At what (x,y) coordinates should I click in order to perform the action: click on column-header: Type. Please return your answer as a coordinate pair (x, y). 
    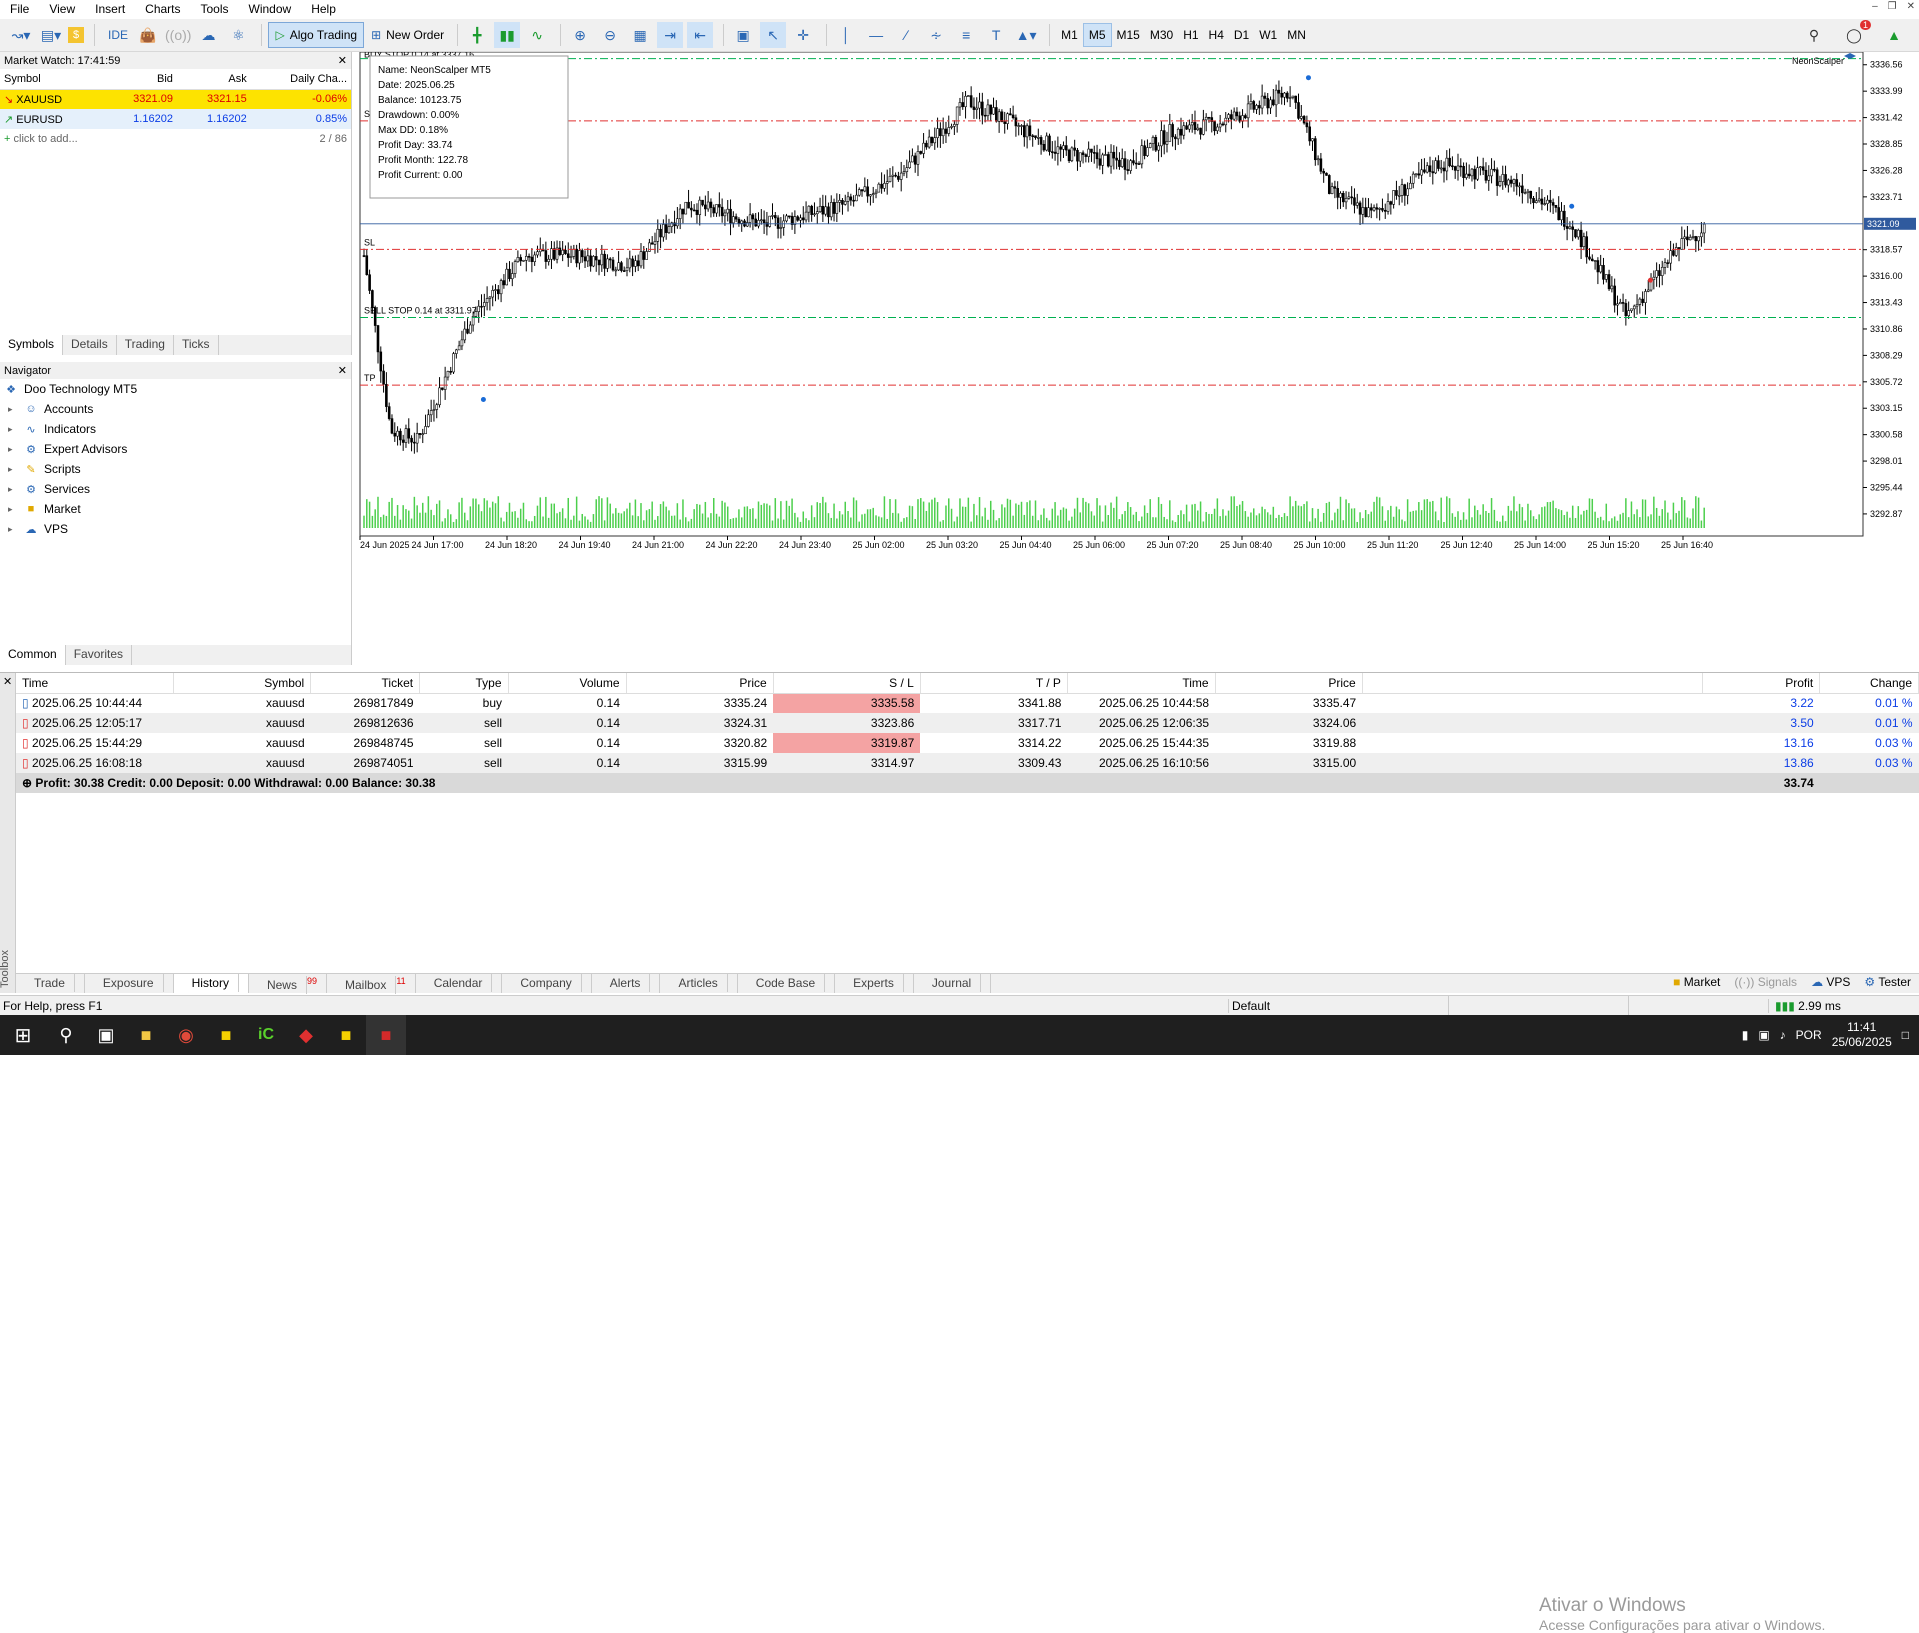
    Looking at the image, I should click on (464, 683).